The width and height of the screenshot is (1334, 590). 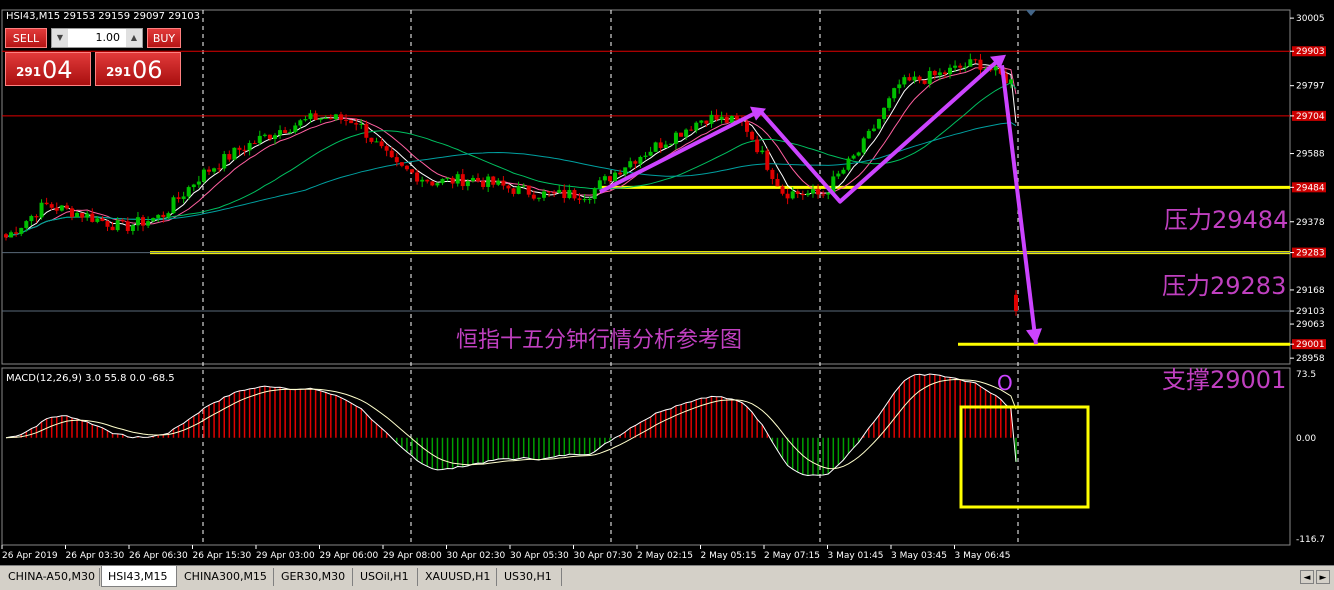 What do you see at coordinates (60, 38) in the screenshot?
I see `lot-decrease-icon: ▼` at bounding box center [60, 38].